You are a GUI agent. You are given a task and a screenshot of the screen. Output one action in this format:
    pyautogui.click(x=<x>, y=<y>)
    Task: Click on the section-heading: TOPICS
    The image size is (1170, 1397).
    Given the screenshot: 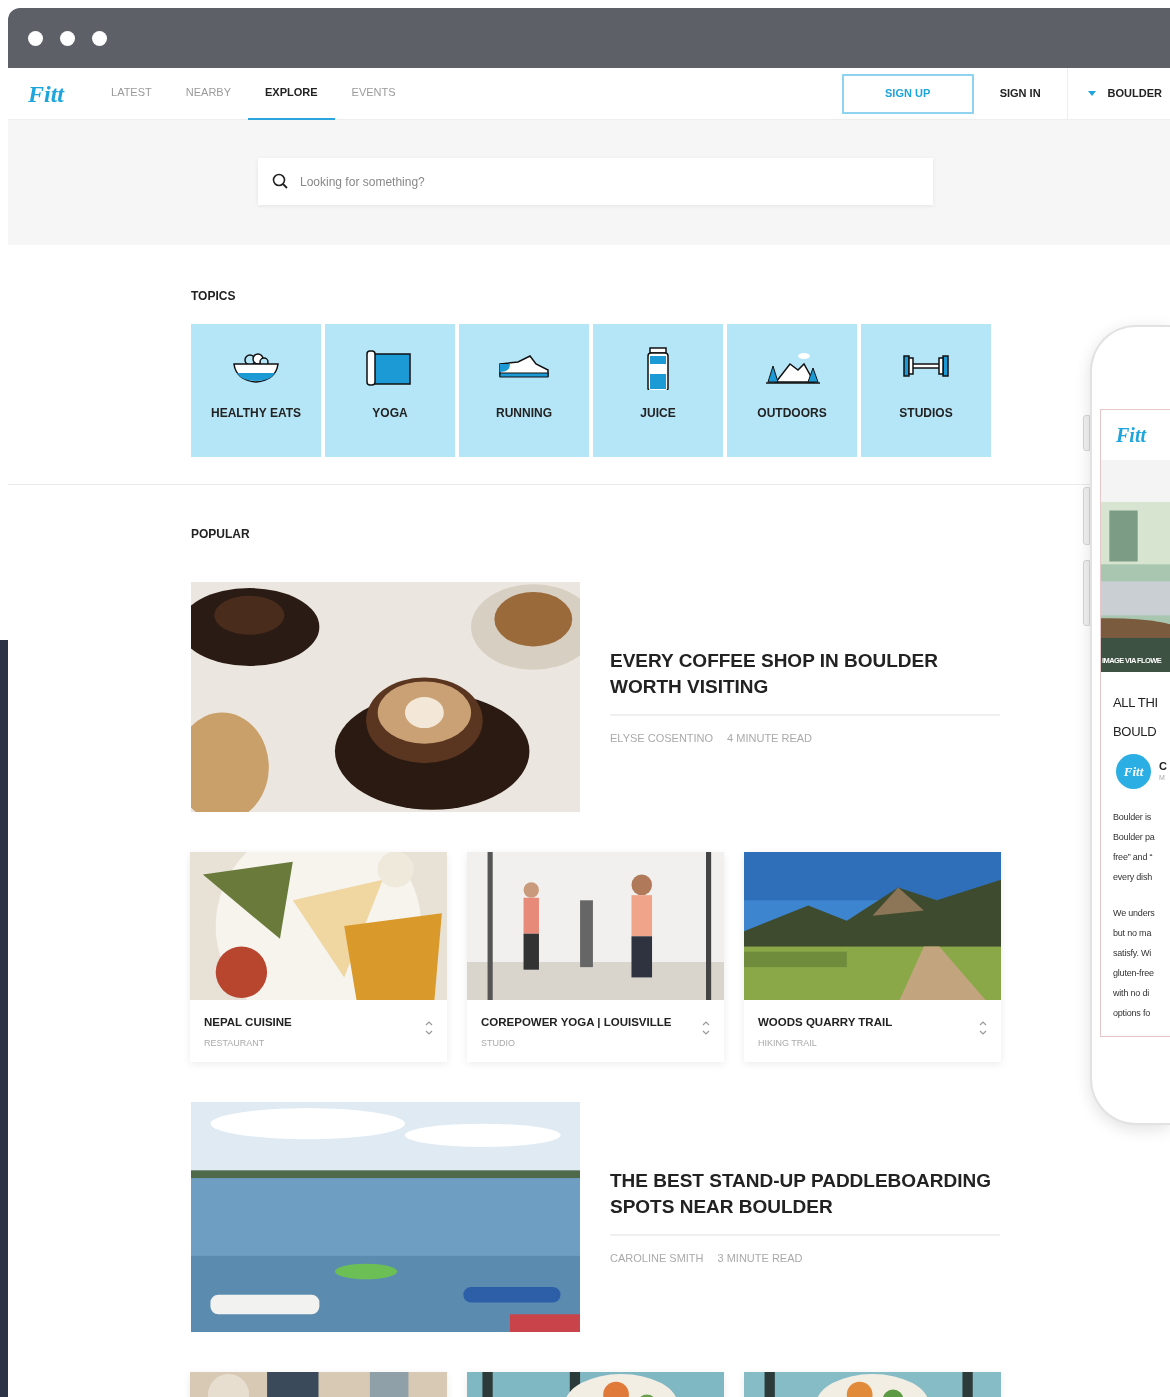 What is the action you would take?
    pyautogui.click(x=214, y=296)
    